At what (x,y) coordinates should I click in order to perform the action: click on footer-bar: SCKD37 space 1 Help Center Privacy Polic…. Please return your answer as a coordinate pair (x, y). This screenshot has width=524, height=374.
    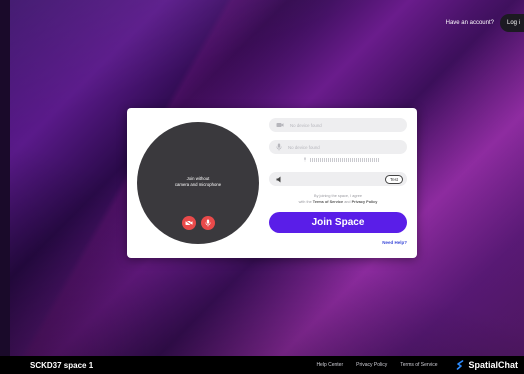
    Looking at the image, I should click on (262, 365).